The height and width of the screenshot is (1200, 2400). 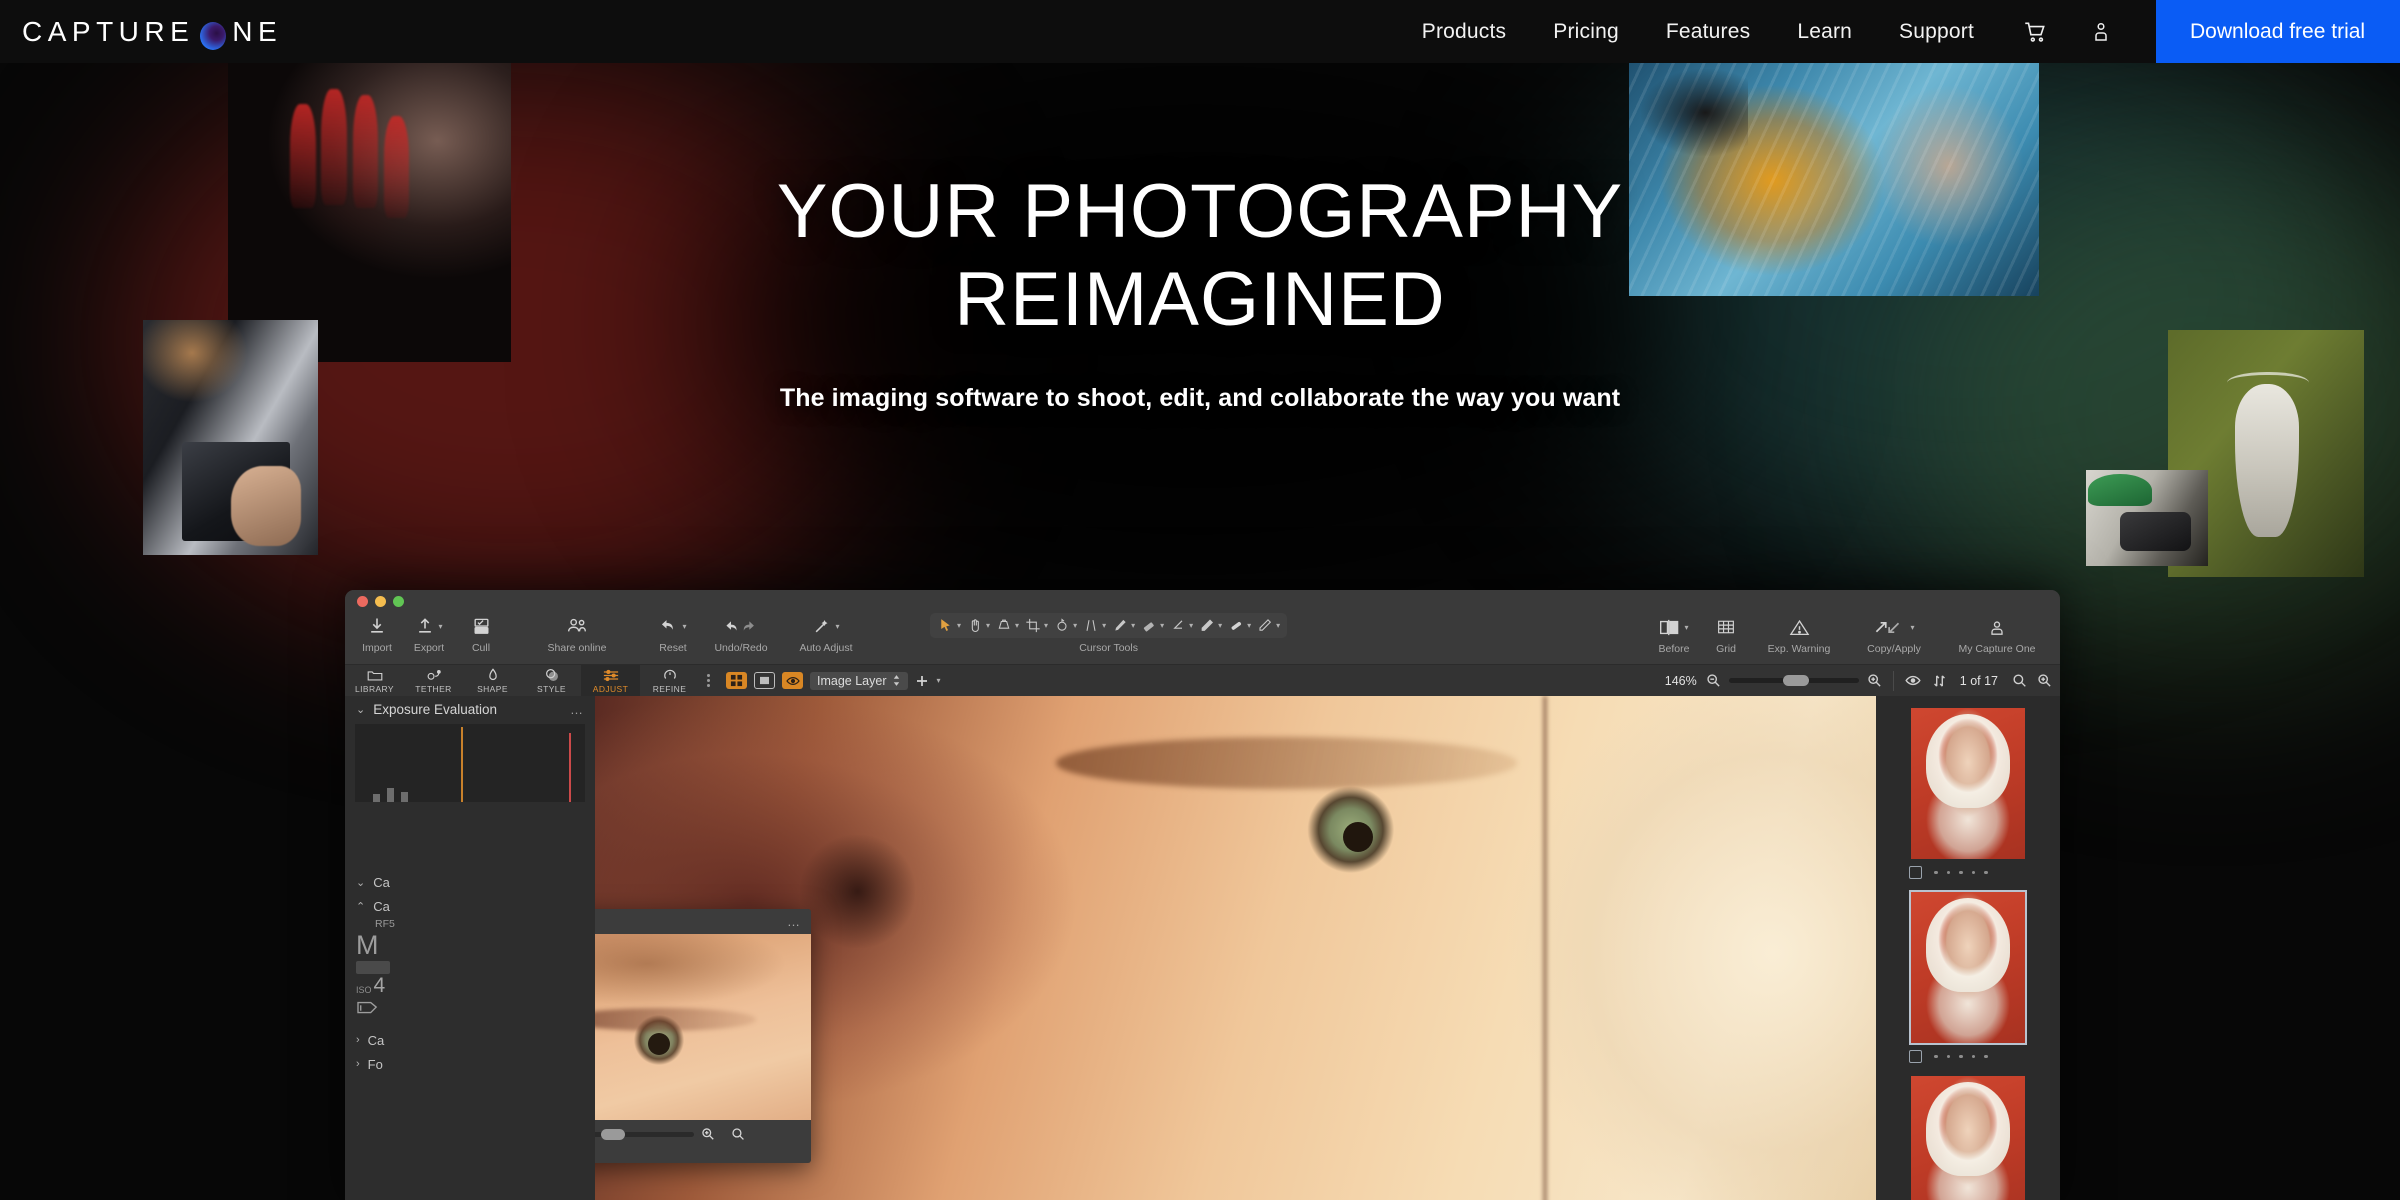 What do you see at coordinates (1464, 32) in the screenshot?
I see `nav-item-products: Products` at bounding box center [1464, 32].